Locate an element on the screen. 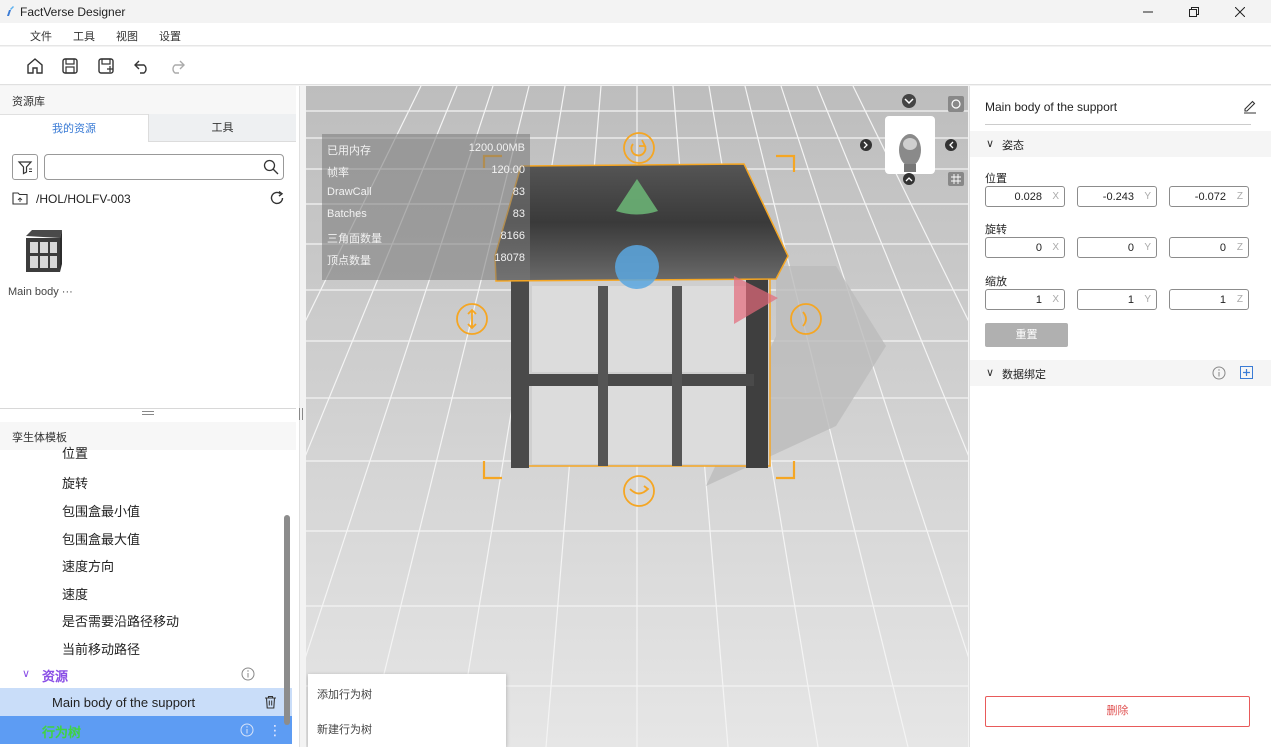 This screenshot has height=747, width=1271. view-cube is located at coordinates (910, 145).